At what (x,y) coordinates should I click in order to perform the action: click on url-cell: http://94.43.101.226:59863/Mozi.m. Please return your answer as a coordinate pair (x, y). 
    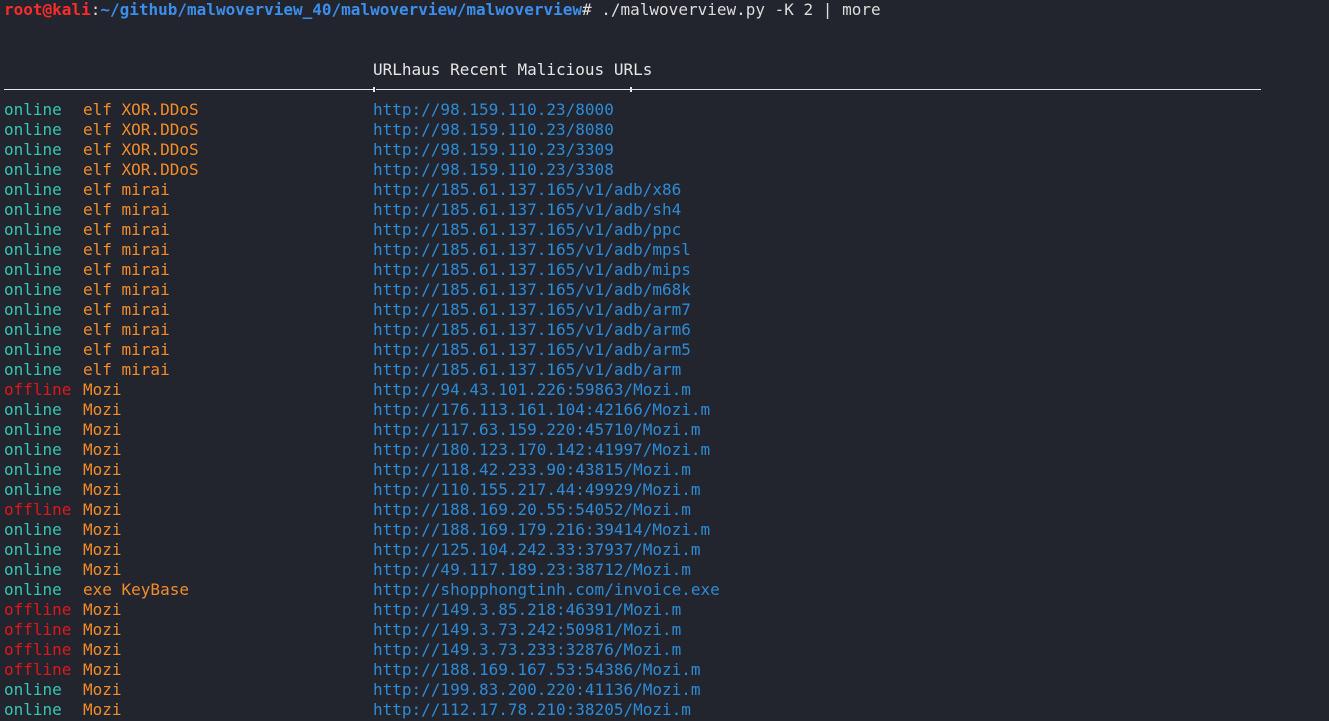
    Looking at the image, I should click on (532, 390).